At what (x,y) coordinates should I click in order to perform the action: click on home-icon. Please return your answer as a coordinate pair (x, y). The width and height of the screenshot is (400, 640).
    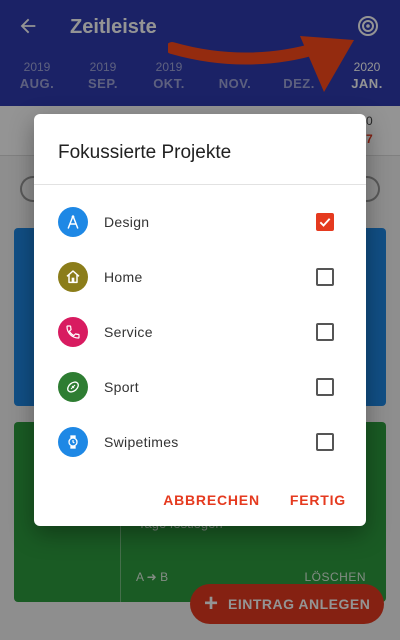
    Looking at the image, I should click on (73, 276).